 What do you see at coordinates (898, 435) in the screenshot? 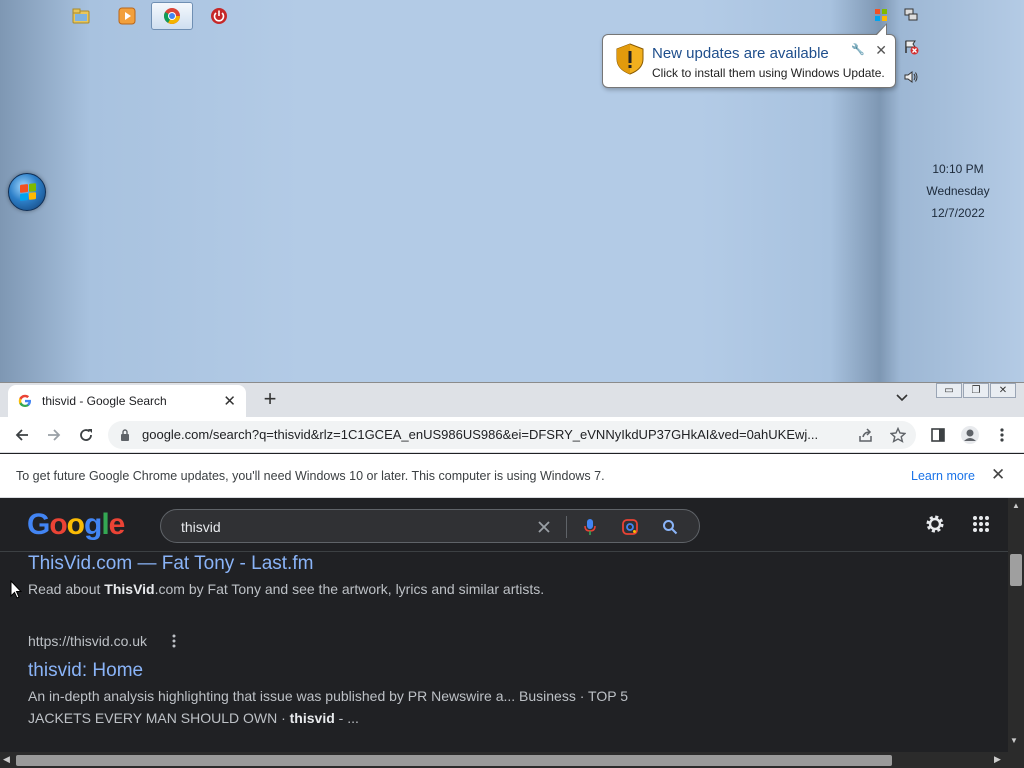
I see `bookmark-star-icon` at bounding box center [898, 435].